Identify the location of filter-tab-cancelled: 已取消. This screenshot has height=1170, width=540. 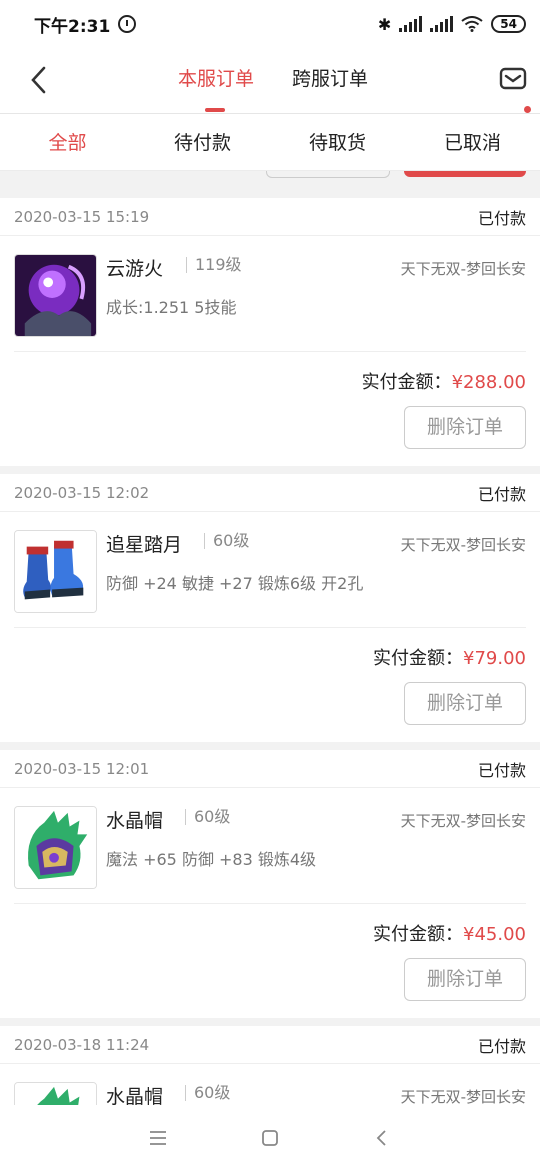
(472, 142).